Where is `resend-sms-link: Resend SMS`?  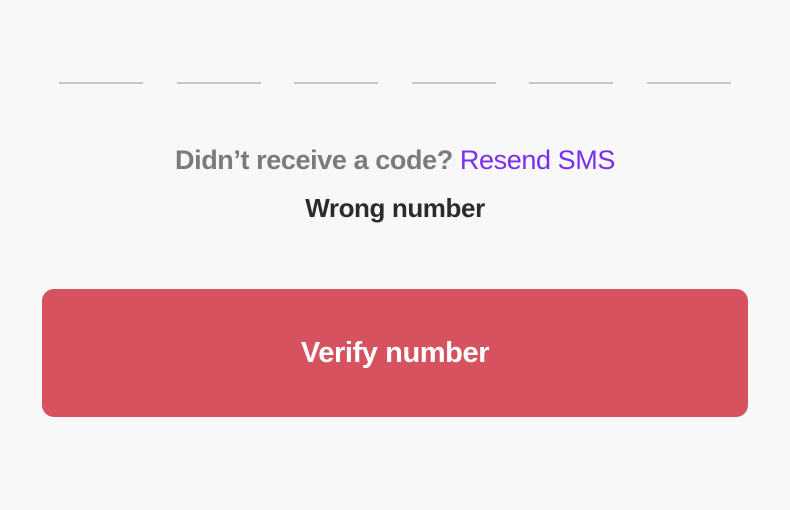 resend-sms-link: Resend SMS is located at coordinates (537, 160).